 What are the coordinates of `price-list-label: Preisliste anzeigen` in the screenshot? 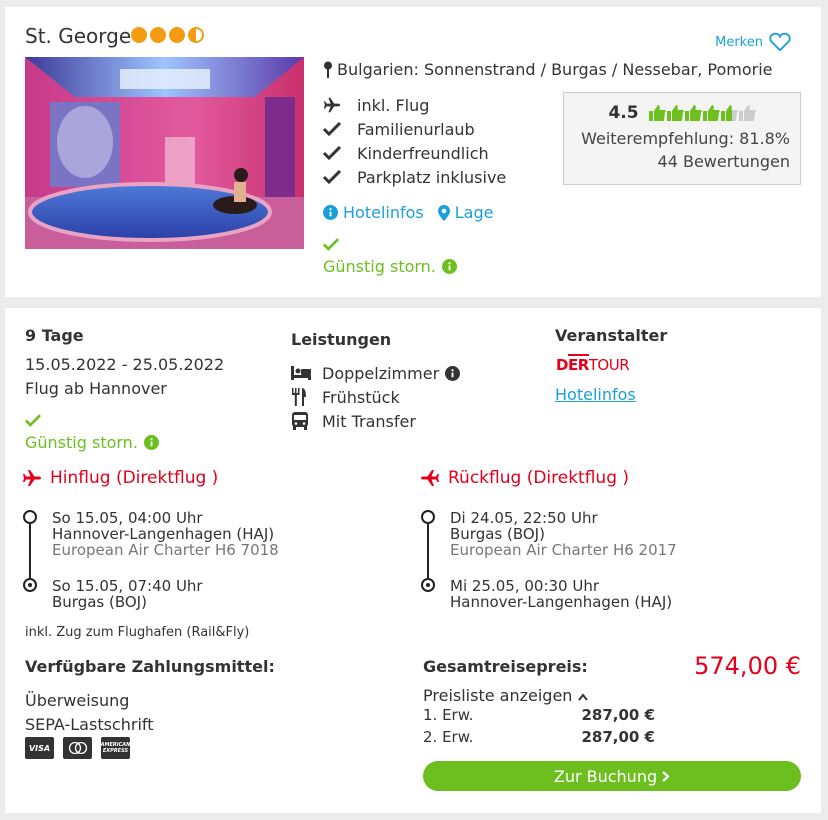 It's located at (498, 695).